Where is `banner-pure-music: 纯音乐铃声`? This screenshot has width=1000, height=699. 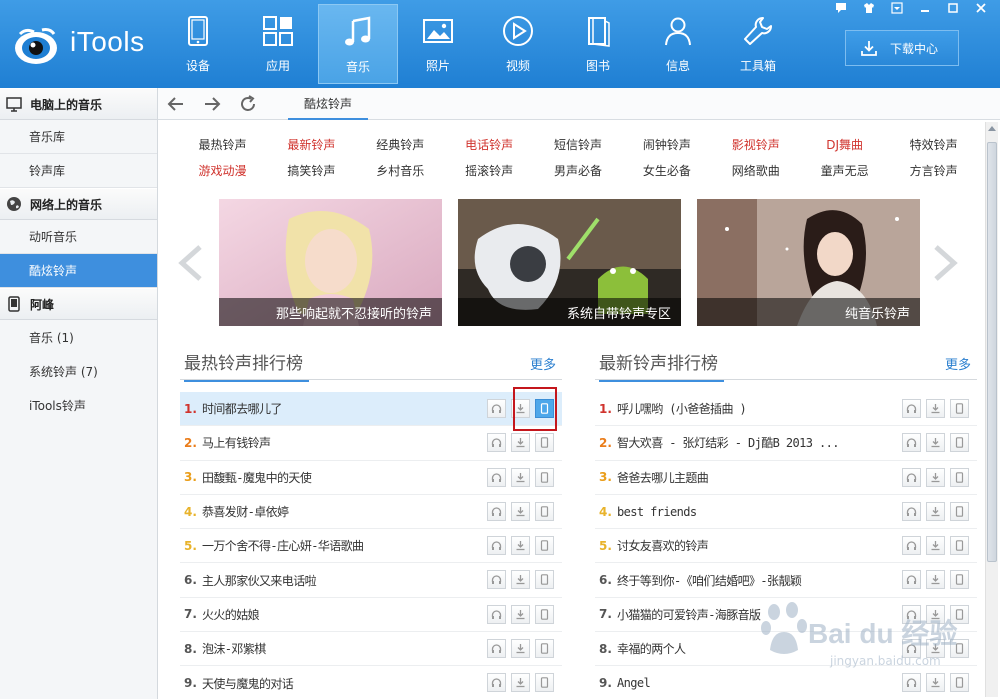 banner-pure-music: 纯音乐铃声 is located at coordinates (808, 262).